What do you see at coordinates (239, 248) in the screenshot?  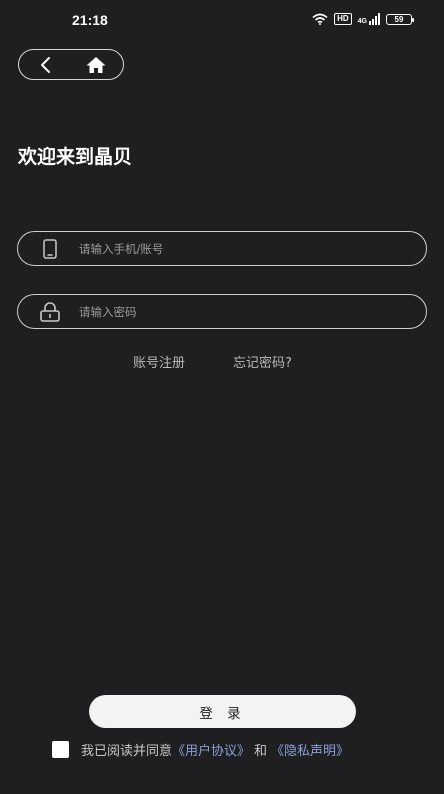 I see `phone-input` at bounding box center [239, 248].